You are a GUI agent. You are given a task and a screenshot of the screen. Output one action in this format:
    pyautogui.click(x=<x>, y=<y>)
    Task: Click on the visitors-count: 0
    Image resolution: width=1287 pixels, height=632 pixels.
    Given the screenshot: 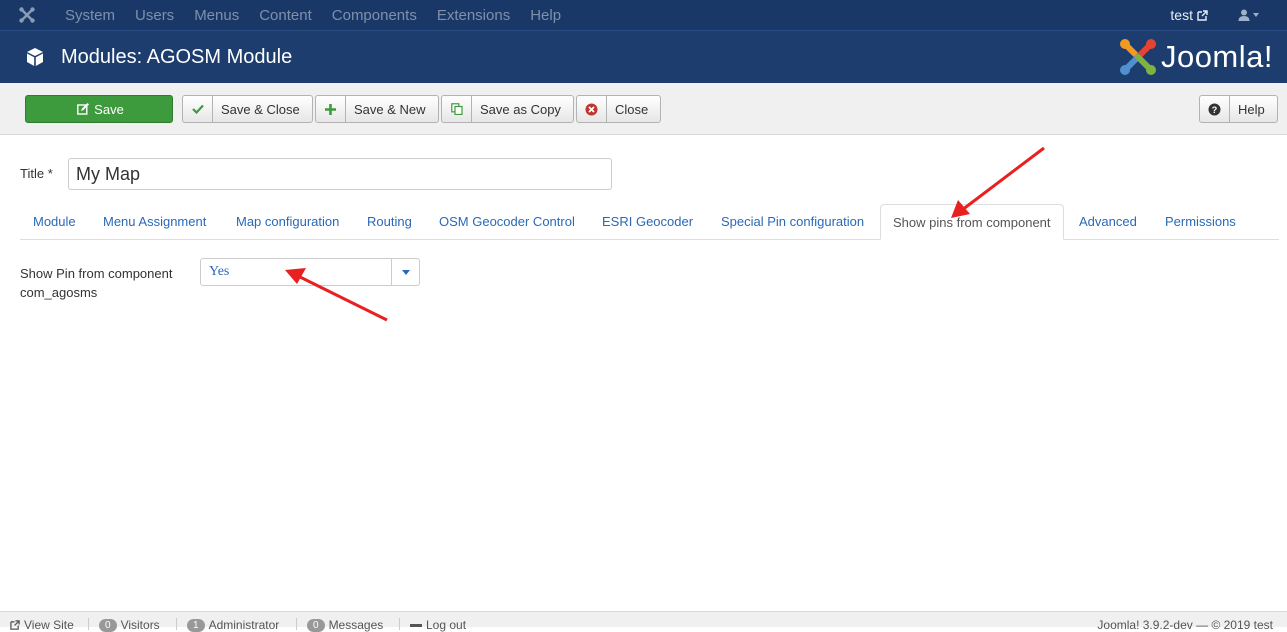 What is the action you would take?
    pyautogui.click(x=108, y=625)
    